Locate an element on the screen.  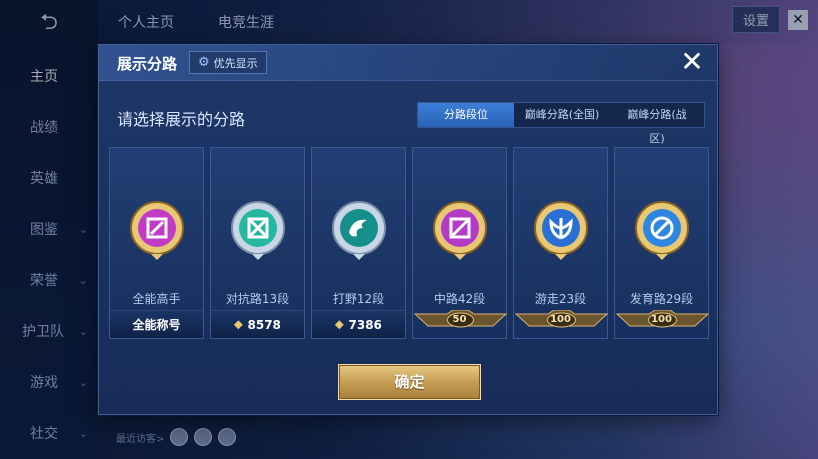
lane-card-mid: 中路42段 50 is located at coordinates (460, 243).